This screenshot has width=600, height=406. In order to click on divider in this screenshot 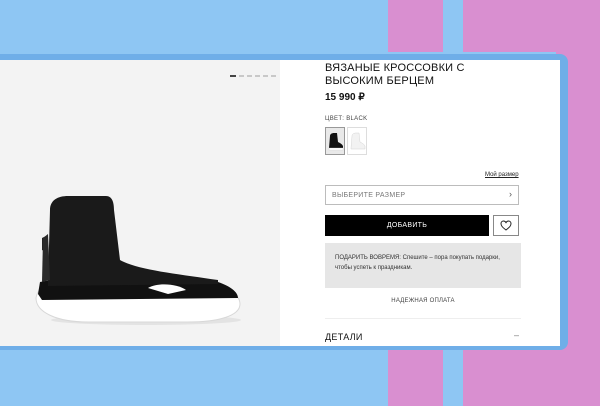, I will do `click(423, 318)`.